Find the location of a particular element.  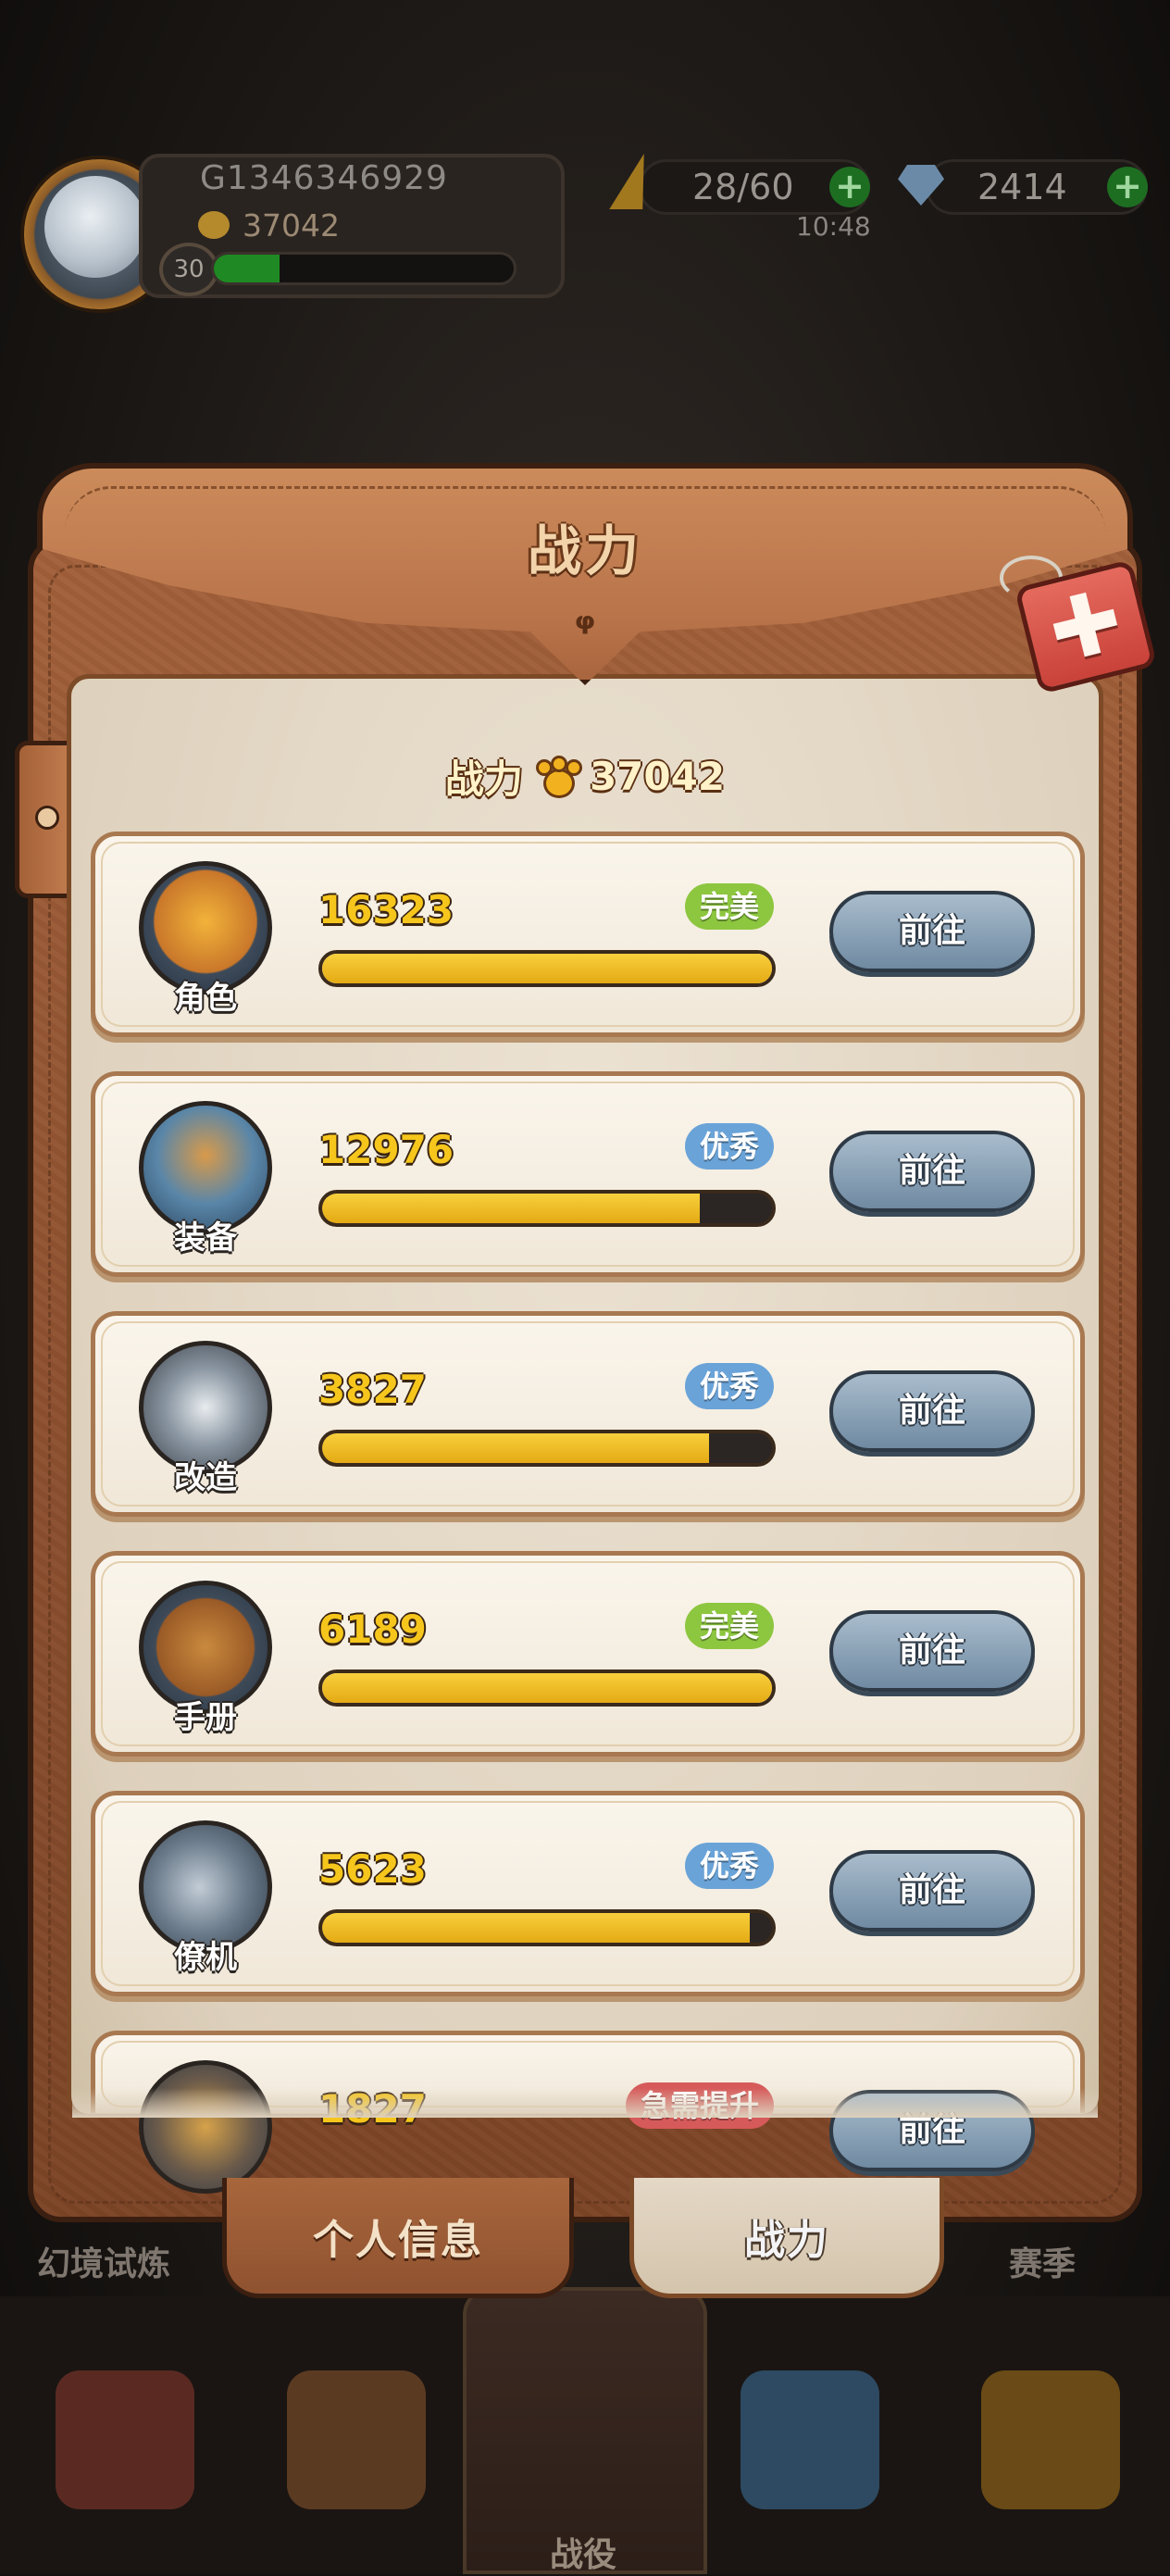

total-power-value: 37042 is located at coordinates (657, 776).